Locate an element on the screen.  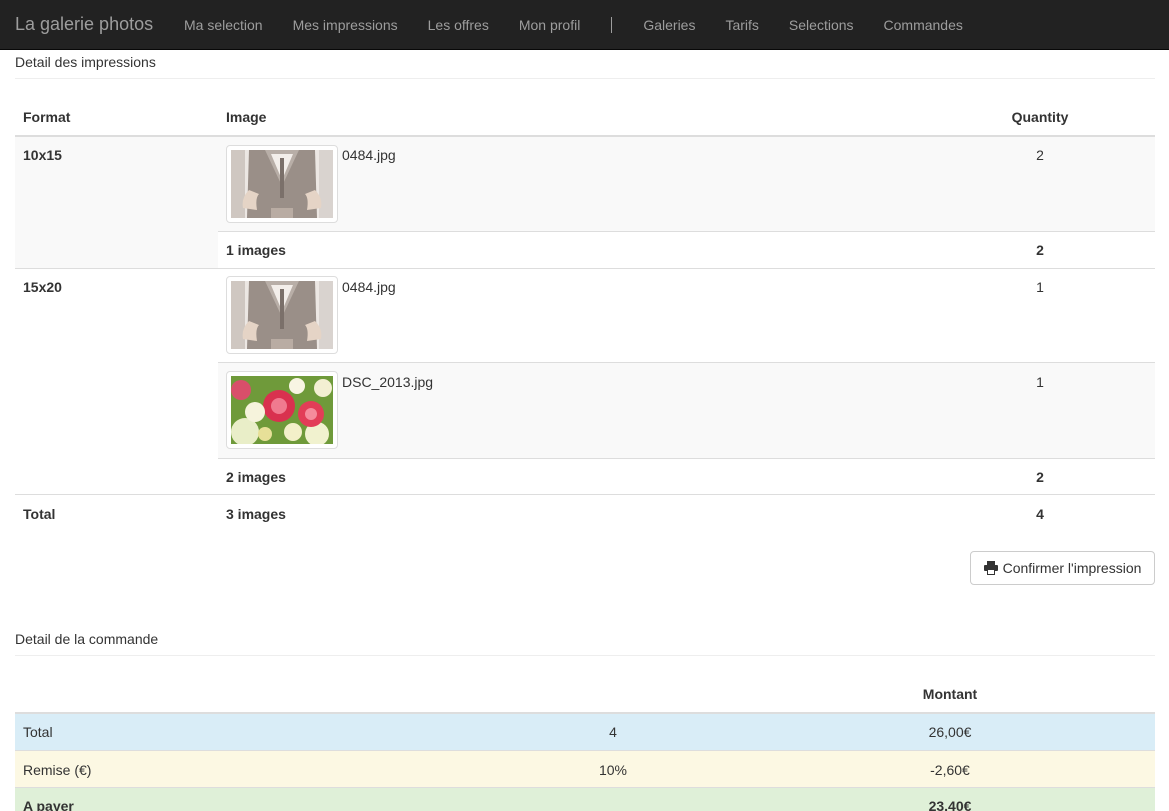
nav-ma-selection: Ma selection is located at coordinates (223, 25).